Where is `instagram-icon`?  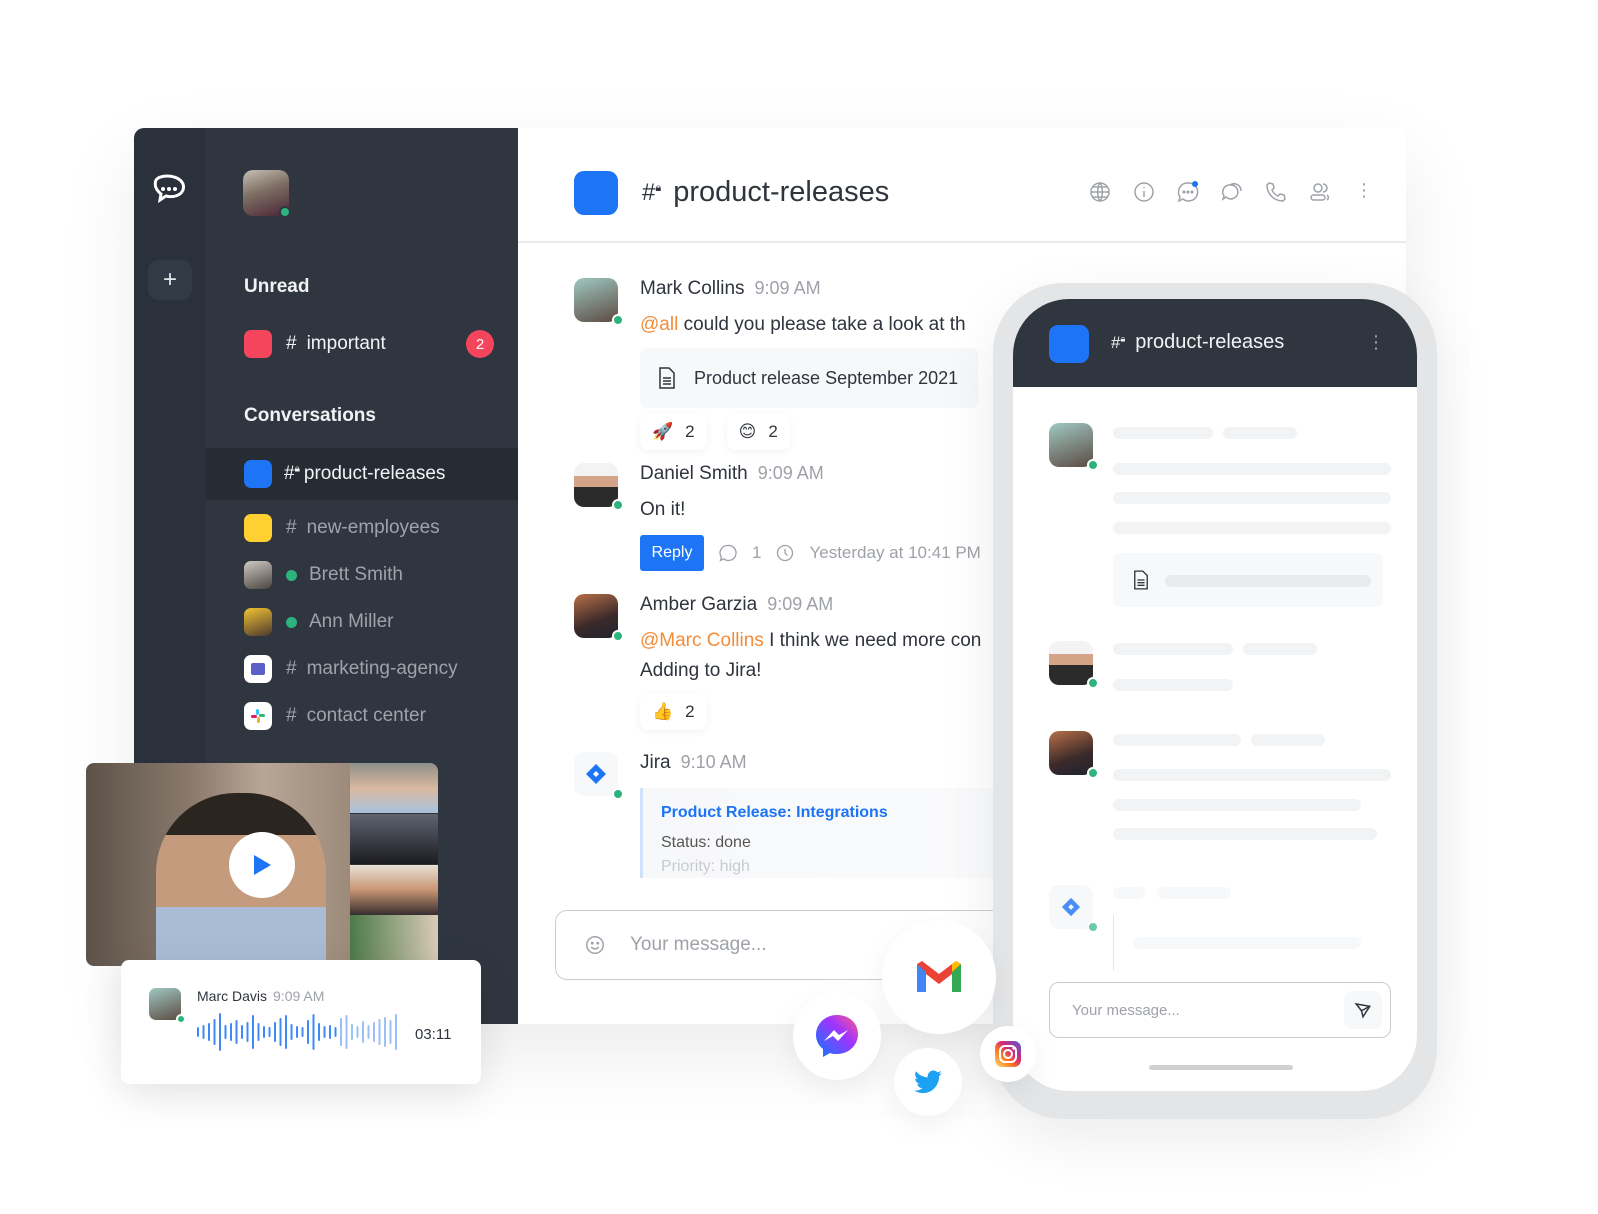
instagram-icon is located at coordinates (1008, 1054).